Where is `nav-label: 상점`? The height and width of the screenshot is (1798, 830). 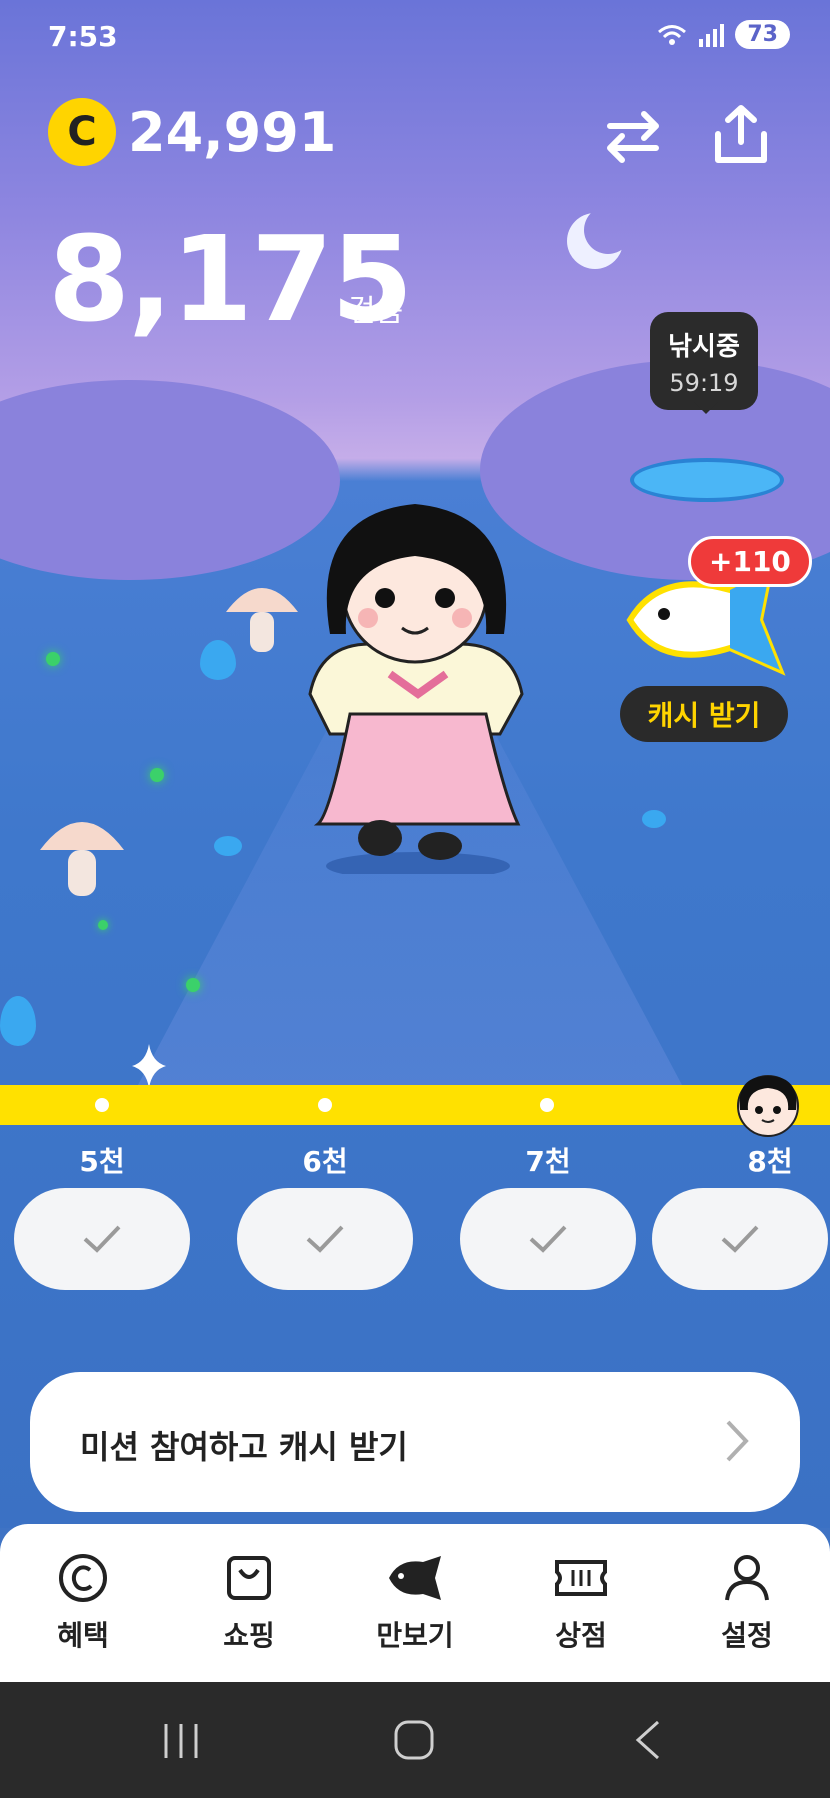 nav-label: 상점 is located at coordinates (581, 1635).